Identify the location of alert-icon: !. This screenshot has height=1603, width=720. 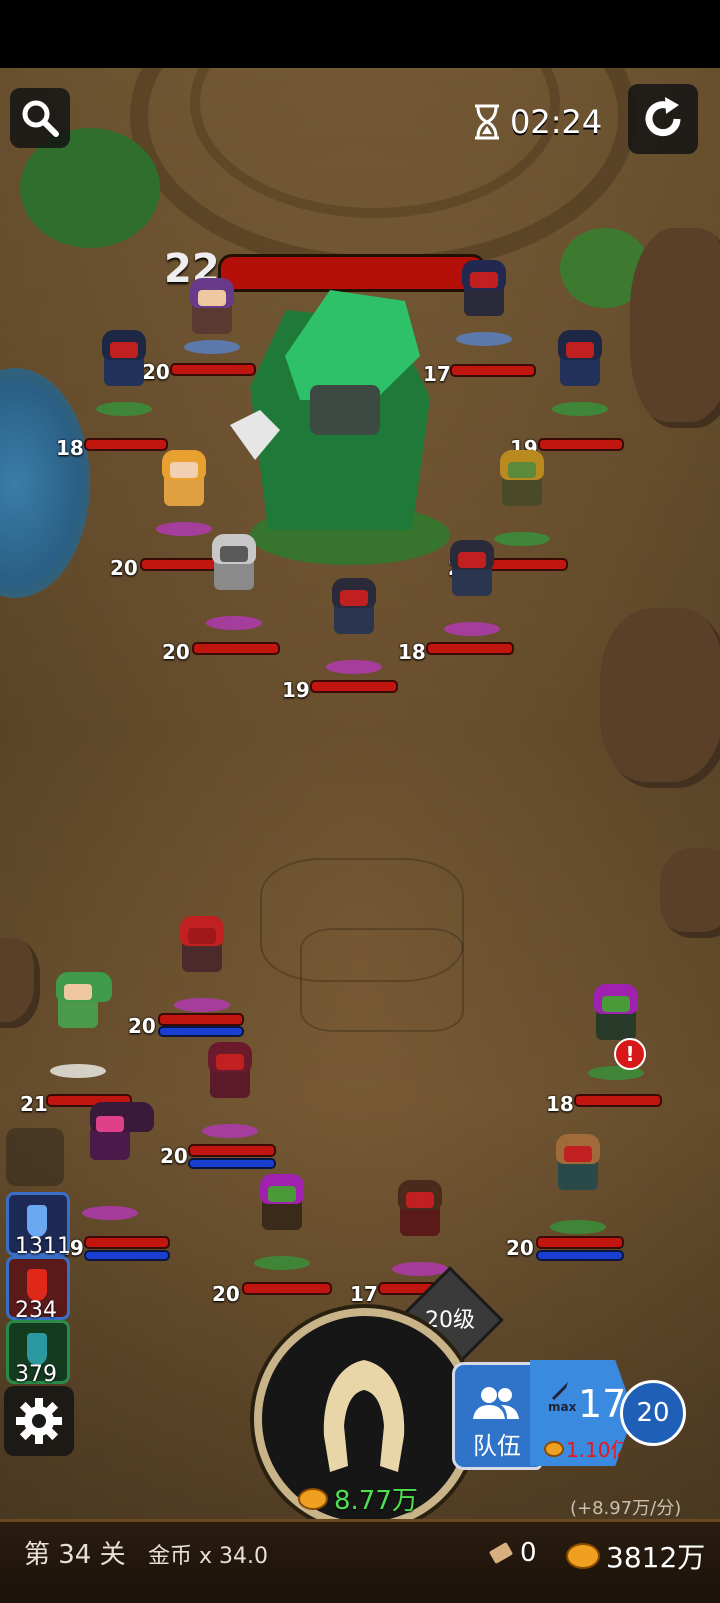
(630, 1054).